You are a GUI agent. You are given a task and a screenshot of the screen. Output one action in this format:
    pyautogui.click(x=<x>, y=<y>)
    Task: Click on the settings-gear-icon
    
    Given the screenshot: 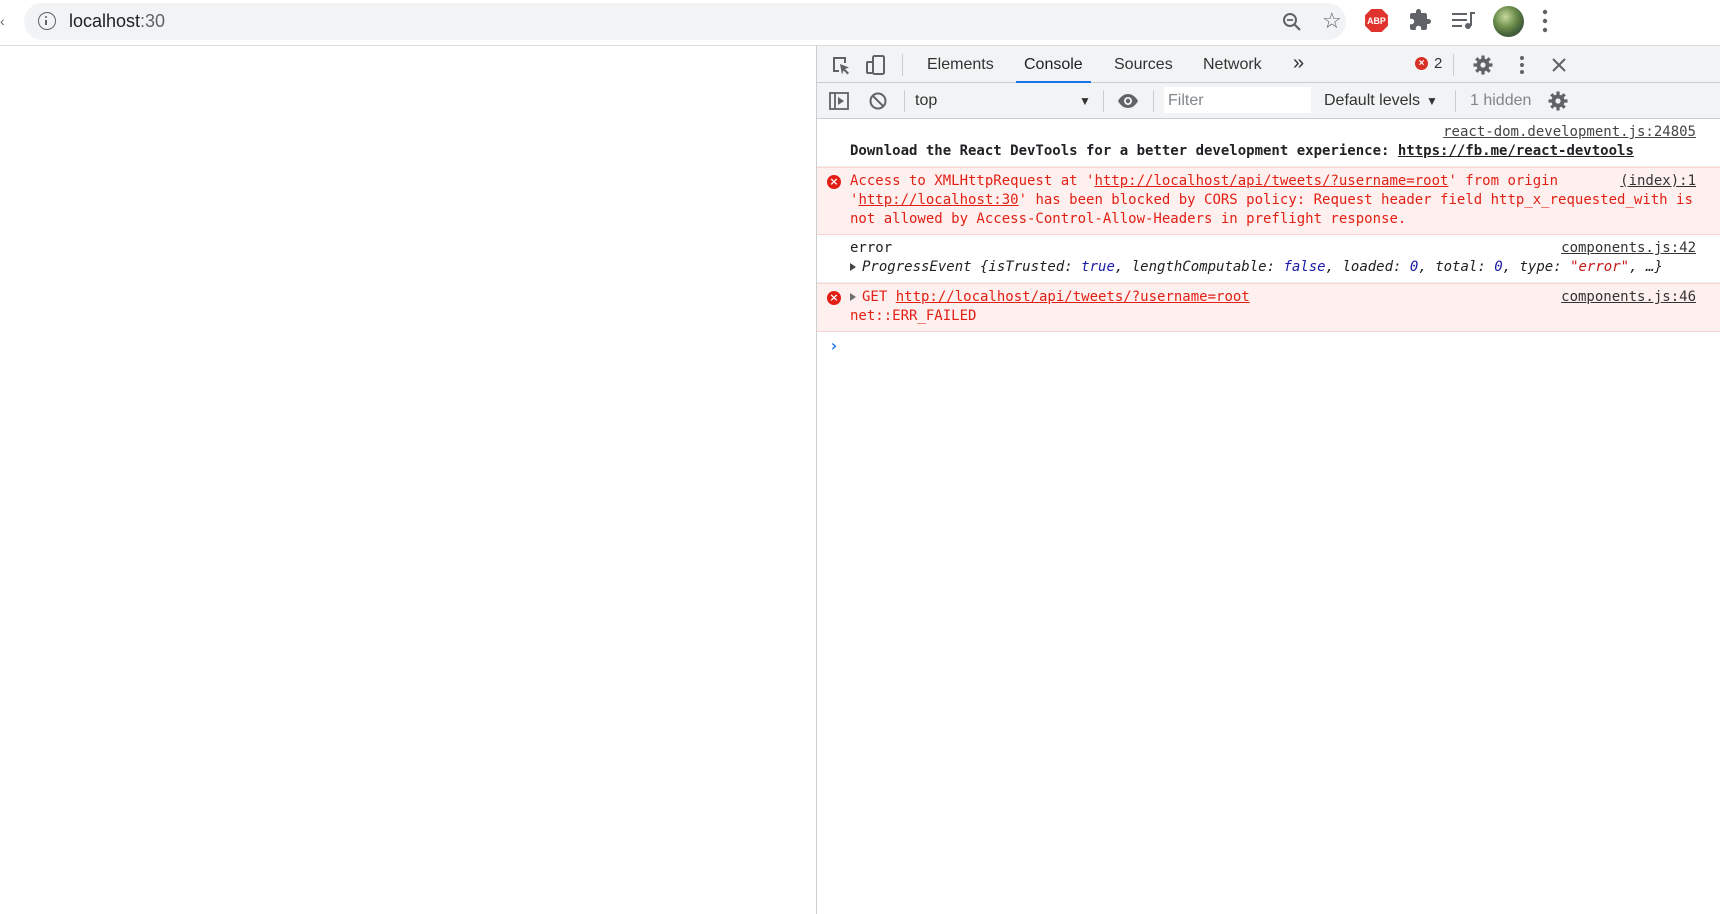 What is the action you would take?
    pyautogui.click(x=1483, y=65)
    